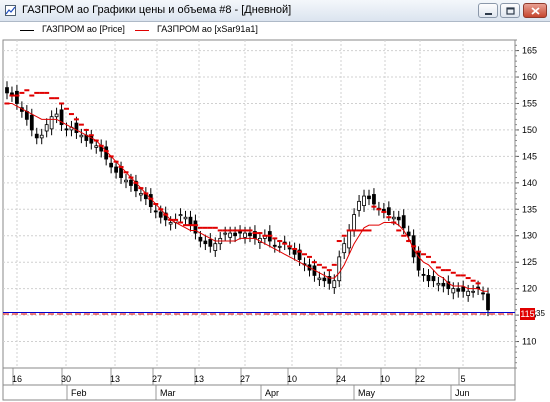 This screenshot has height=402, width=550. Describe the element at coordinates (79, 393) in the screenshot. I see `x-month-label: Feb` at that location.